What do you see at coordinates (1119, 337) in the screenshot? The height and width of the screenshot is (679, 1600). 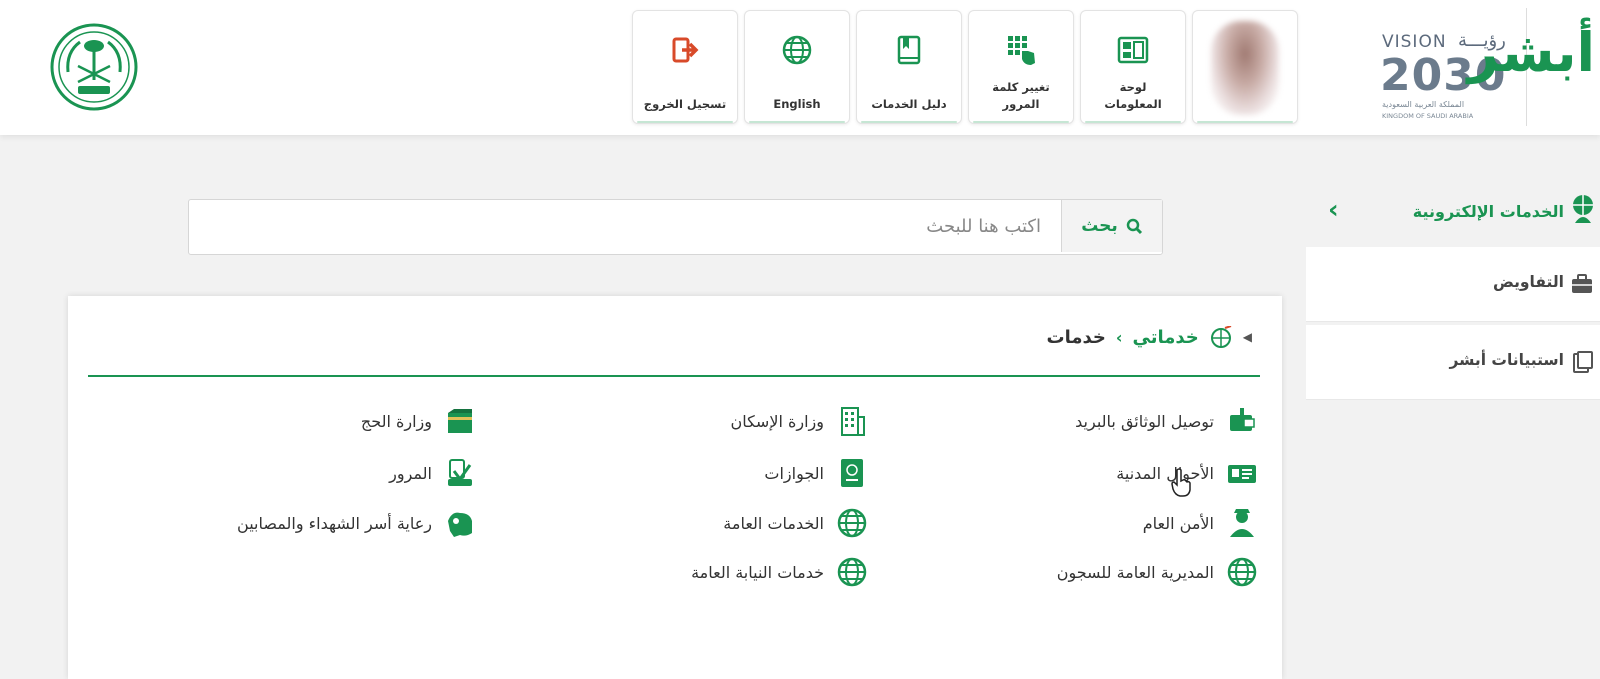 I see `chevron-right-icon: ›` at bounding box center [1119, 337].